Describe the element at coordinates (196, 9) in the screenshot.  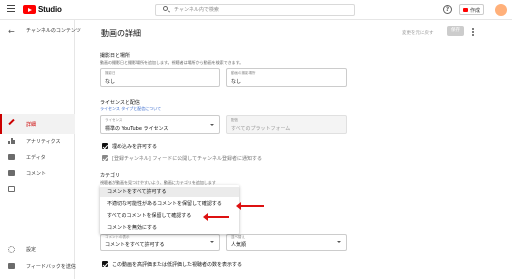
I see `search-input: チャンネル内で検索` at that location.